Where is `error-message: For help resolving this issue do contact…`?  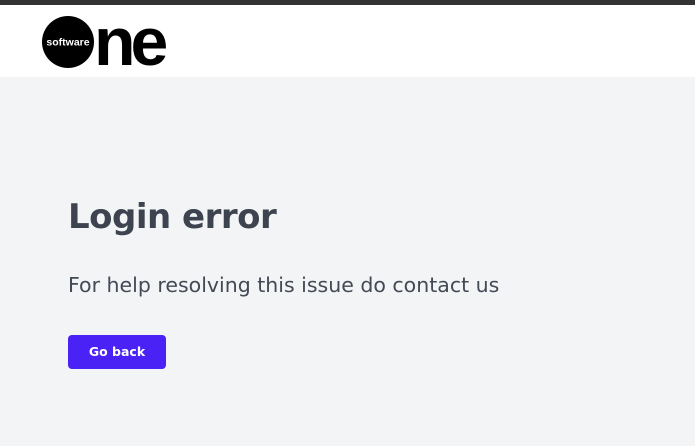 error-message: For help resolving this issue do contact… is located at coordinates (284, 285).